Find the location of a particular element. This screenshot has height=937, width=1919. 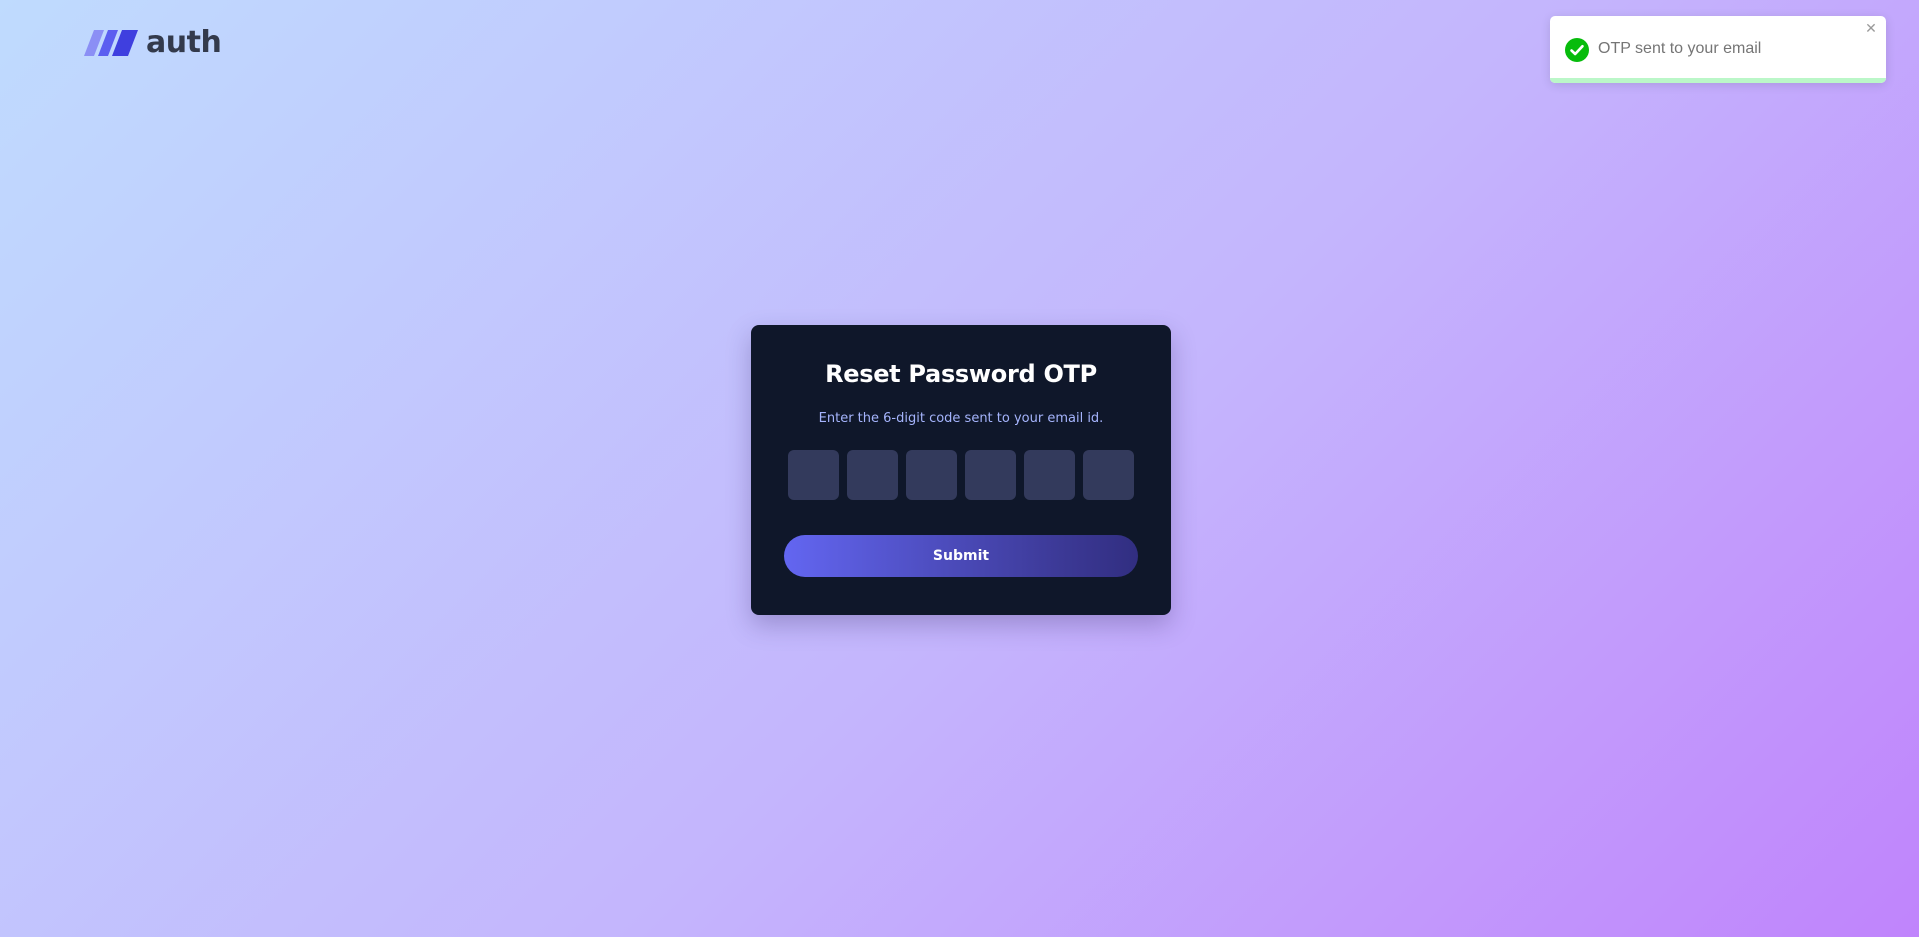

toast-message: OTP sent to your email is located at coordinates (1680, 48).